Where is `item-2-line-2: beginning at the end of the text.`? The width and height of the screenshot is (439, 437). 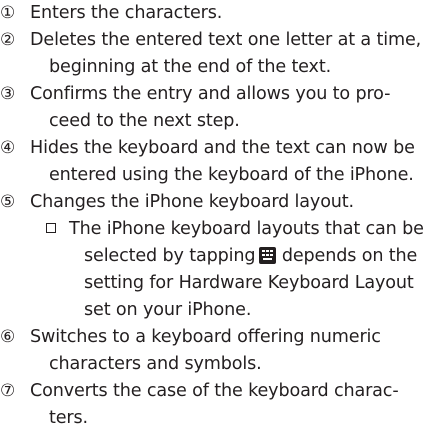 item-2-line-2: beginning at the end of the text. is located at coordinates (190, 67).